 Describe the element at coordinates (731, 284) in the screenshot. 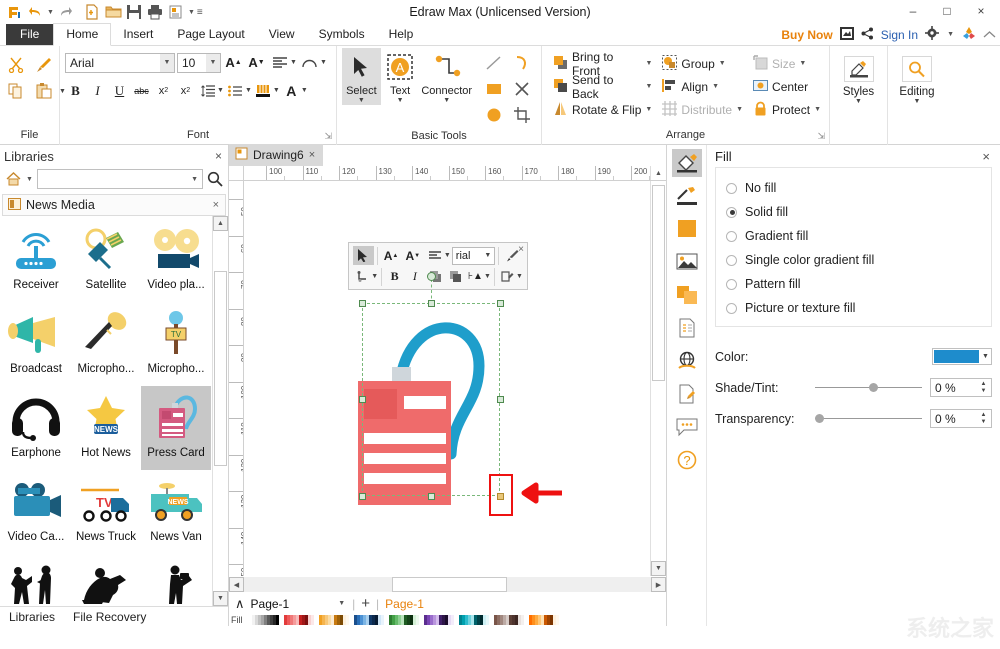

I see `radio-pattern-fill` at that location.